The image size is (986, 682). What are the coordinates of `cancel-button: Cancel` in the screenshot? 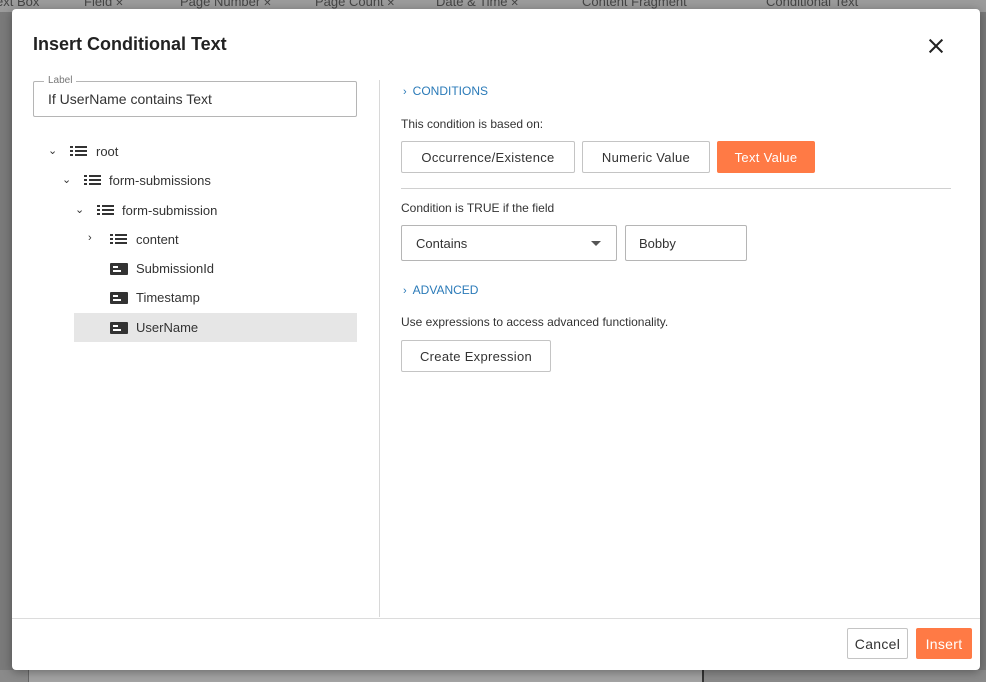 It's located at (877, 643).